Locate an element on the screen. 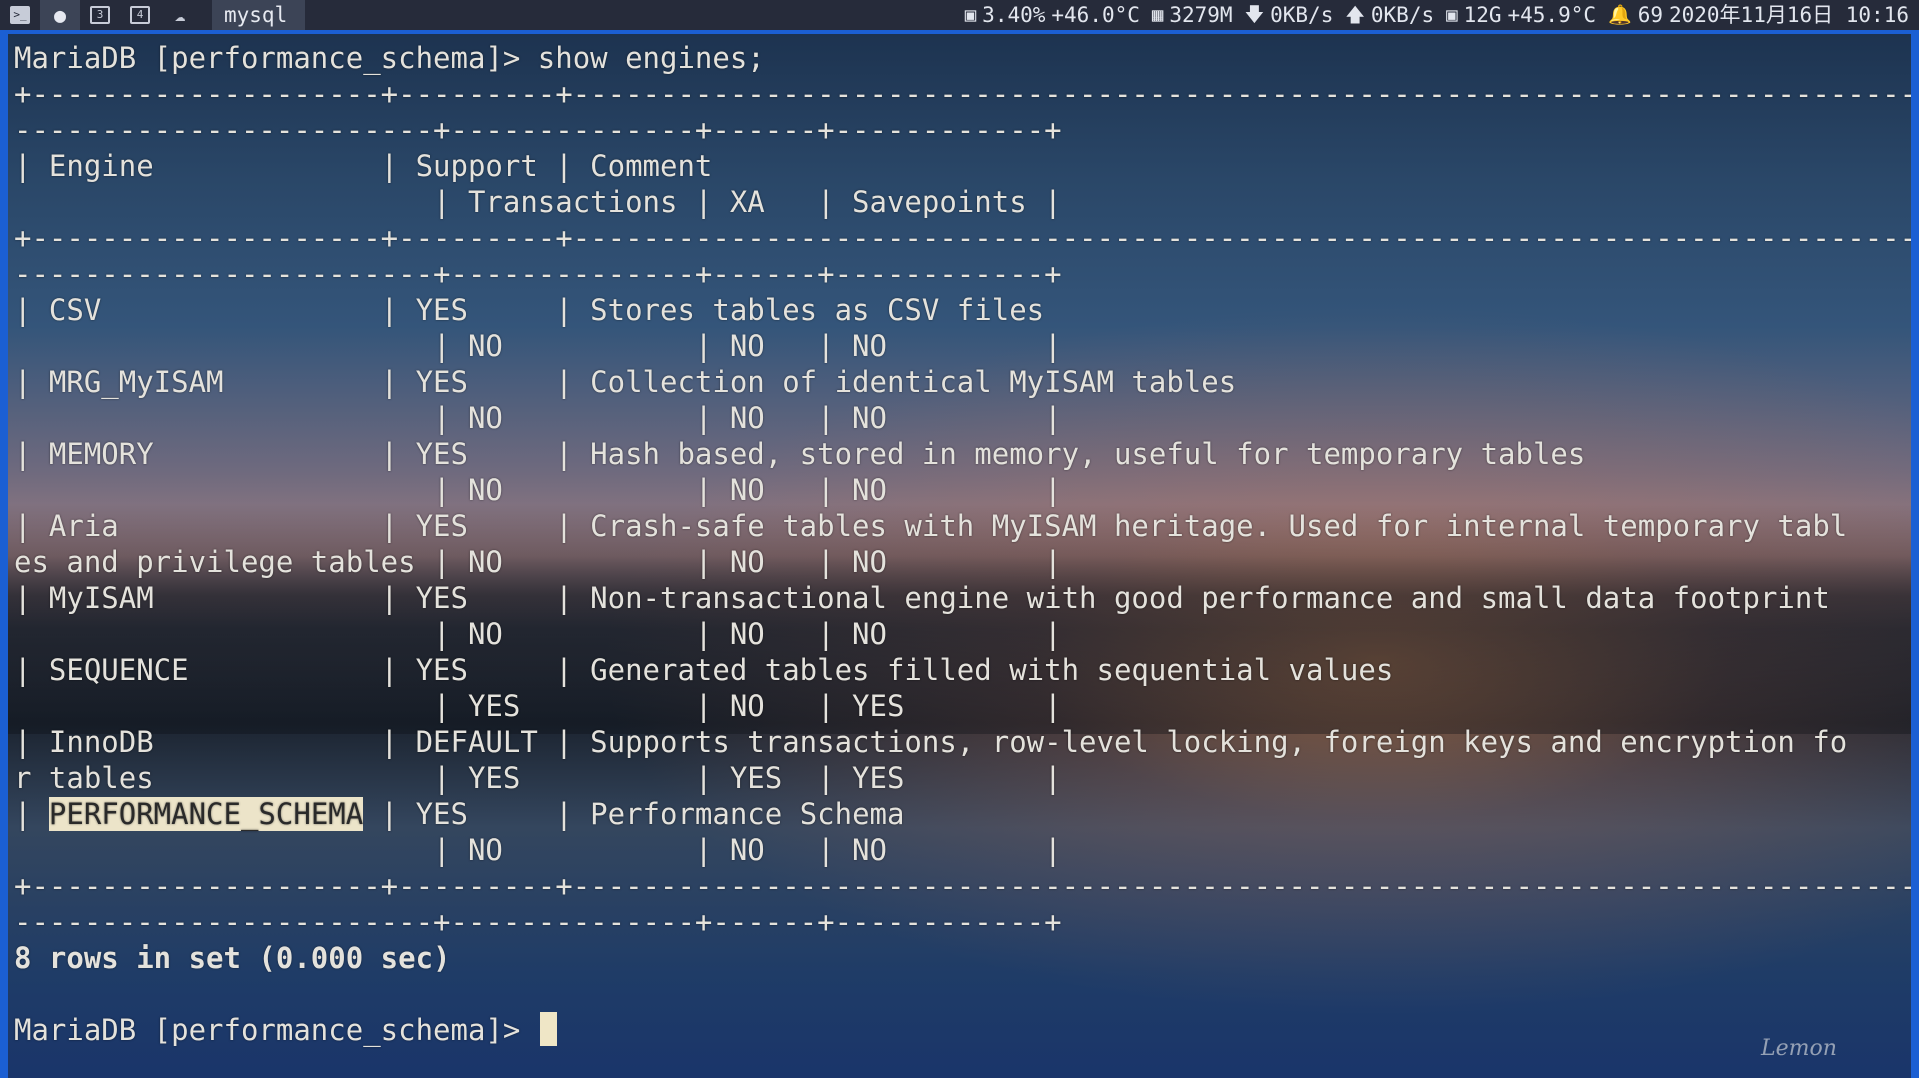 This screenshot has height=1078, width=1919. row-suffix: | YES | Performance Schema is located at coordinates (634, 814).